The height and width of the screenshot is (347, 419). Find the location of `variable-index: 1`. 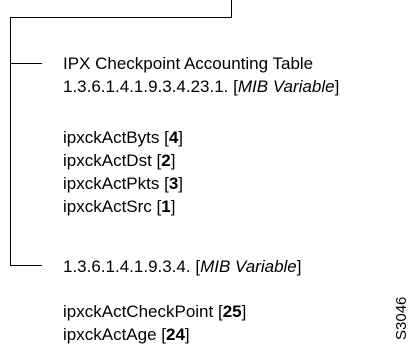

variable-index: 1 is located at coordinates (166, 206).